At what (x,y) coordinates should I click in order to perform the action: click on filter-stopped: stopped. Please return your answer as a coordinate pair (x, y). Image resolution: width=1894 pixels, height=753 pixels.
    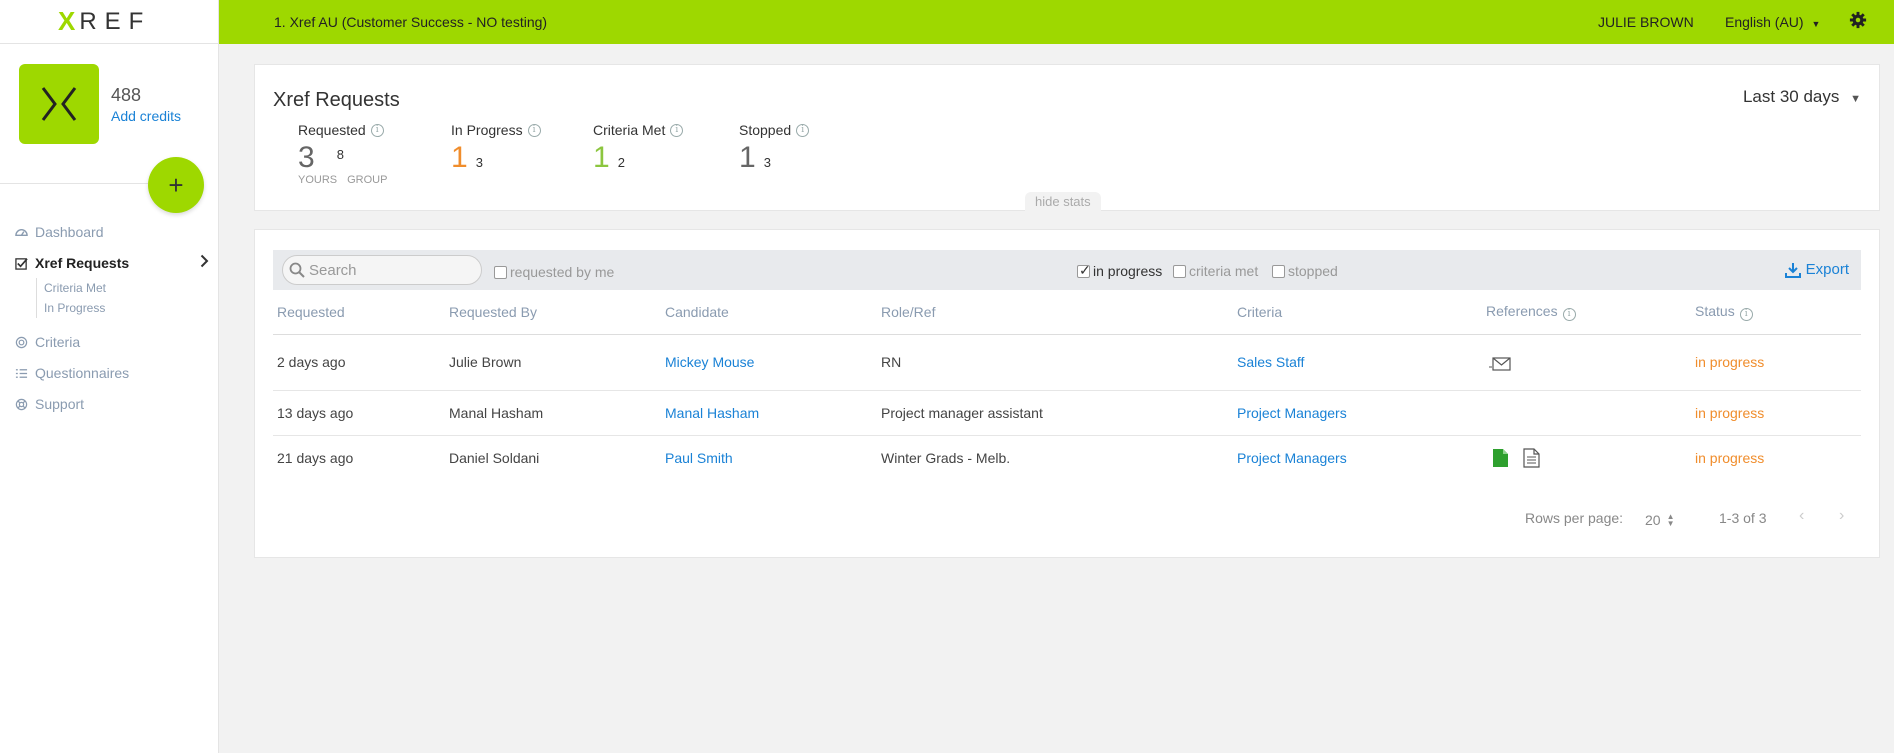
    Looking at the image, I should click on (1305, 271).